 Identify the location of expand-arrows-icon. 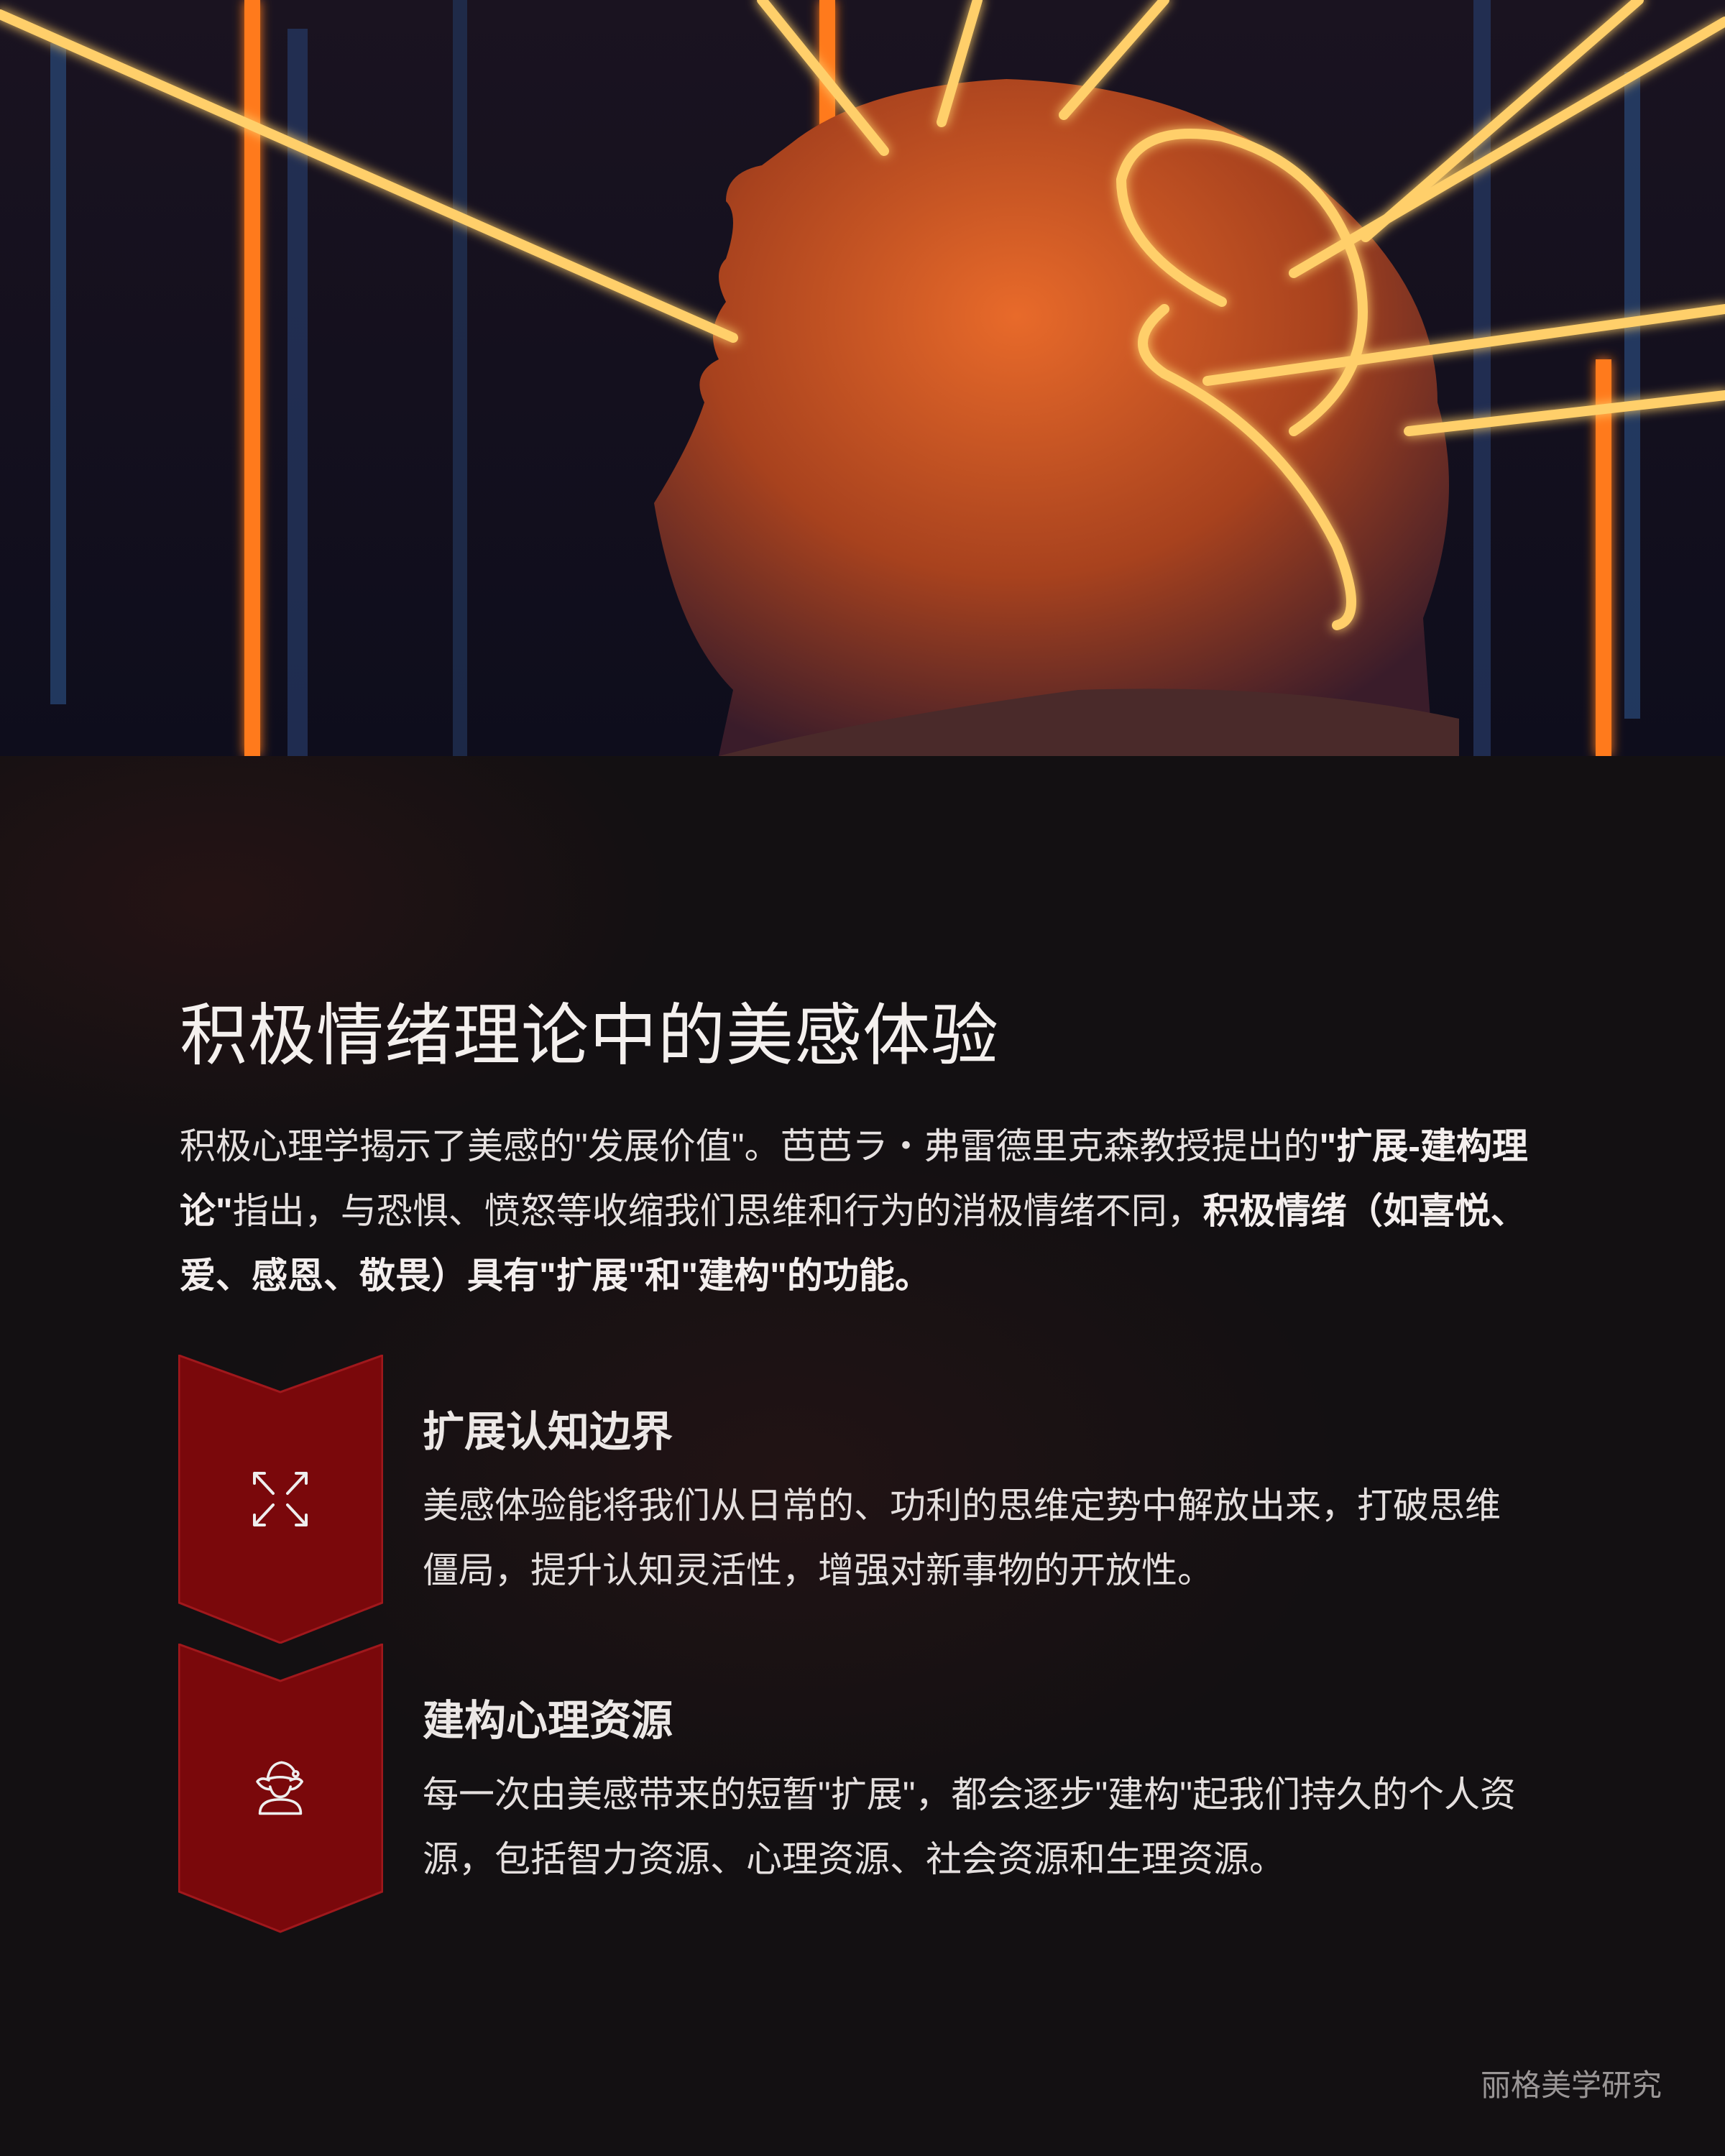
(280, 1499).